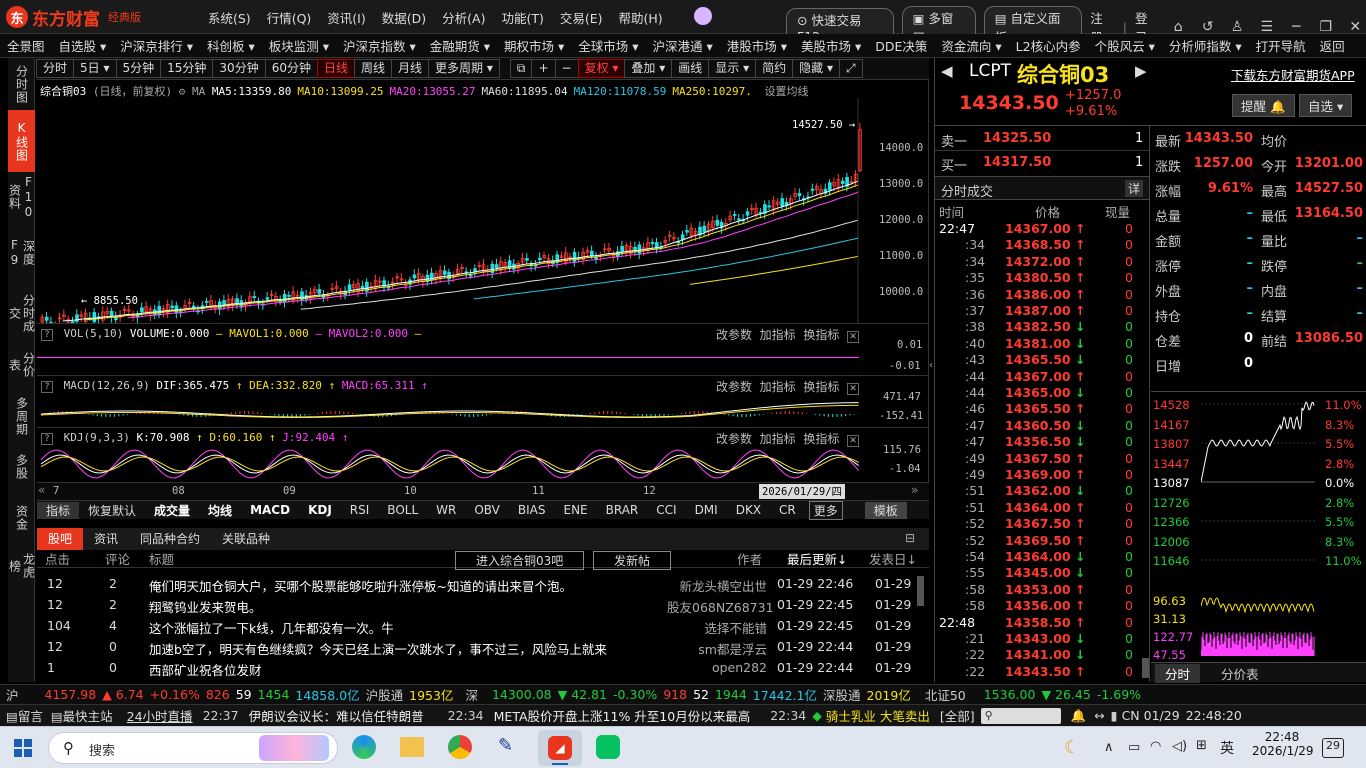 This screenshot has width=1366, height=768. I want to click on menu-item: 交易(E), so click(581, 17).